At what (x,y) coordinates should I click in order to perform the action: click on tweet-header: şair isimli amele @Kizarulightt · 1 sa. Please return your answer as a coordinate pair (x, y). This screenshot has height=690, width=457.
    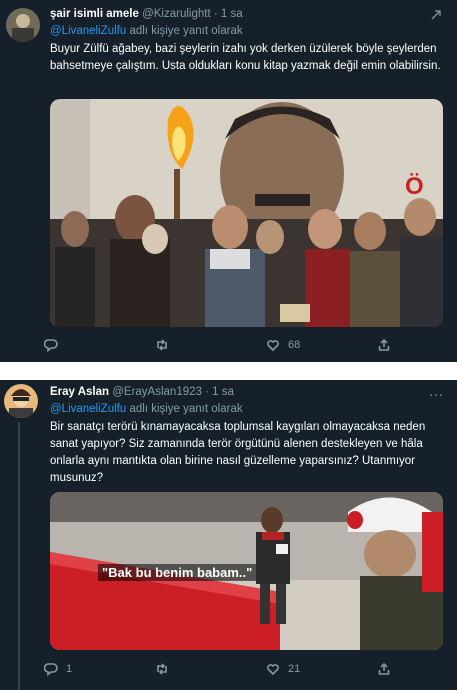
    Looking at the image, I should click on (146, 16).